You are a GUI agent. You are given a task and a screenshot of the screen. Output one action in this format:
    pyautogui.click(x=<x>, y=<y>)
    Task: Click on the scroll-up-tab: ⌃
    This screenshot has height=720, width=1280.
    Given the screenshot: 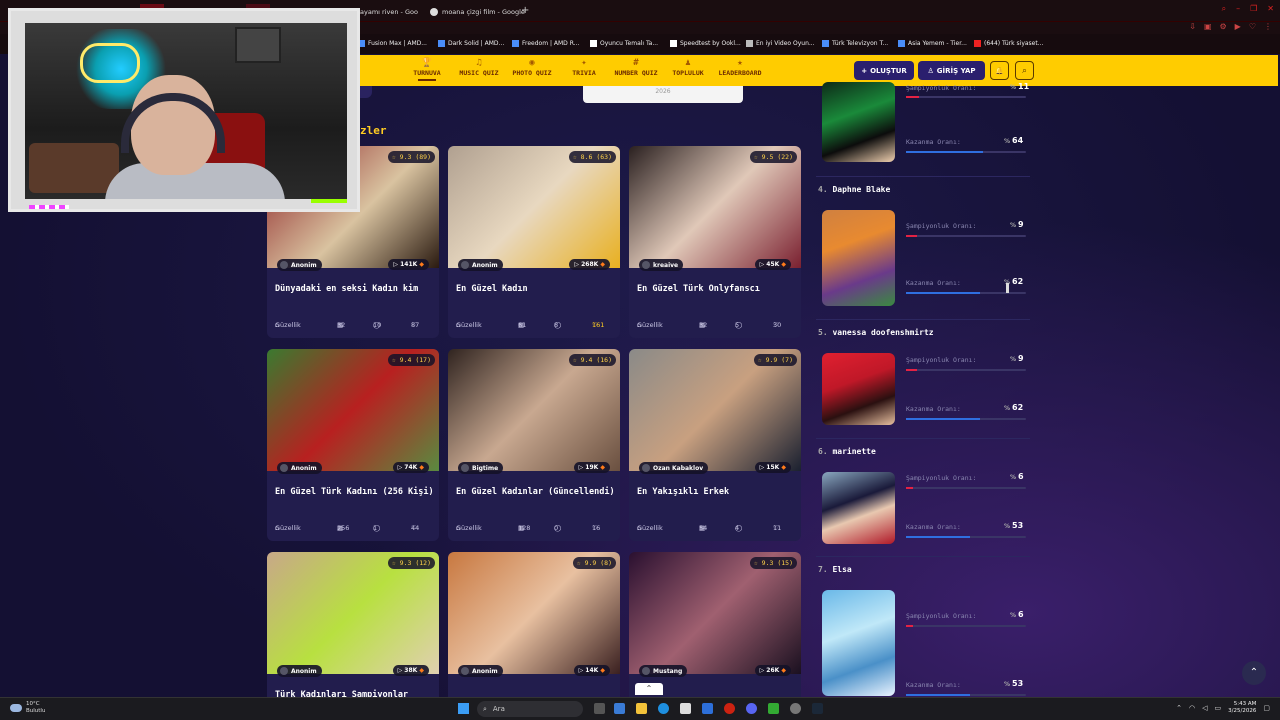 What is the action you would take?
    pyautogui.click(x=649, y=689)
    